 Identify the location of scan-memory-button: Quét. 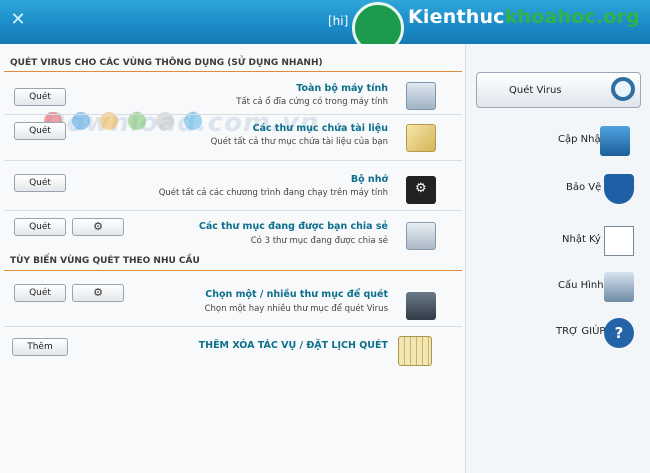
(40, 183).